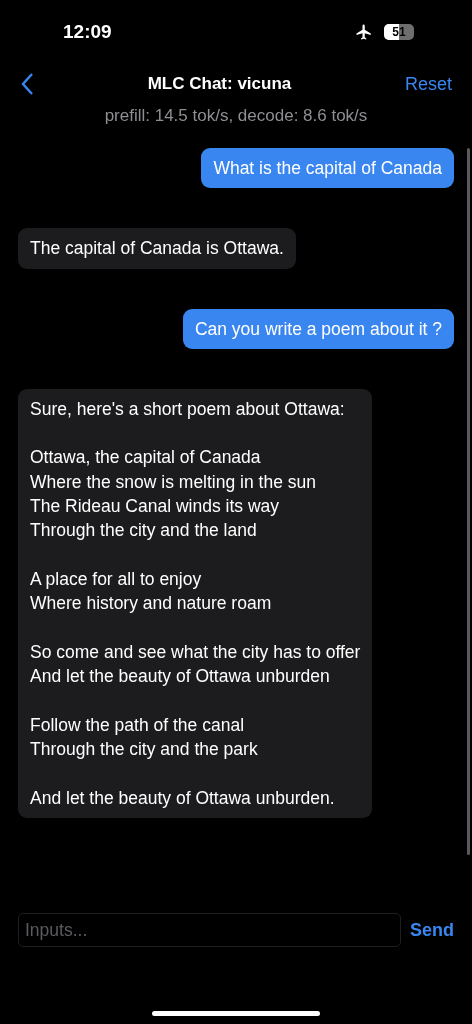 The height and width of the screenshot is (1024, 472). I want to click on back-icon, so click(27, 84).